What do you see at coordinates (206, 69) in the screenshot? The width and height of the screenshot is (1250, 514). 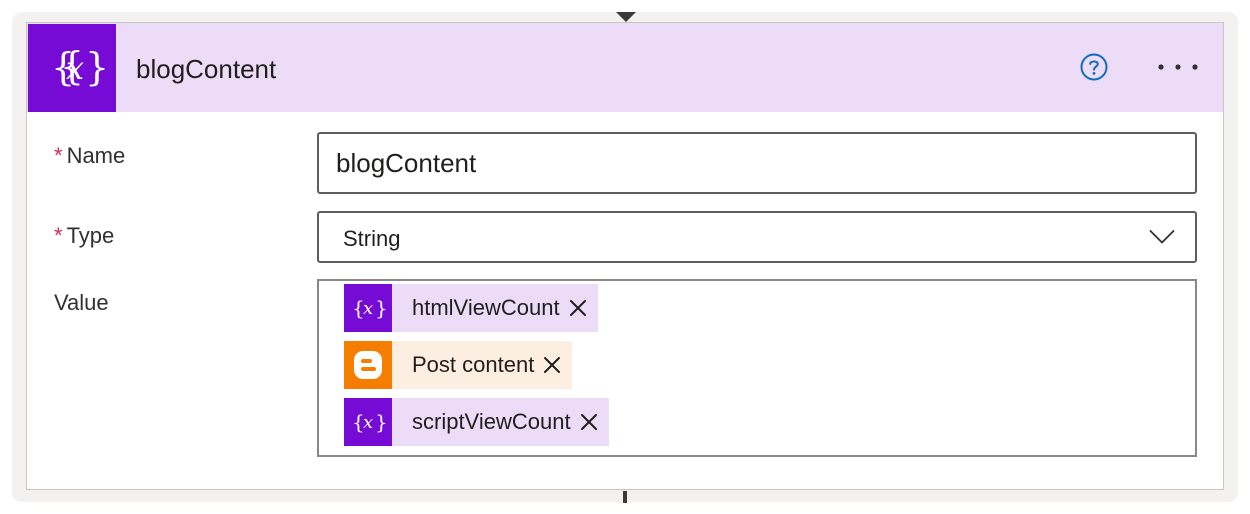 I see `card-title: blogContent` at bounding box center [206, 69].